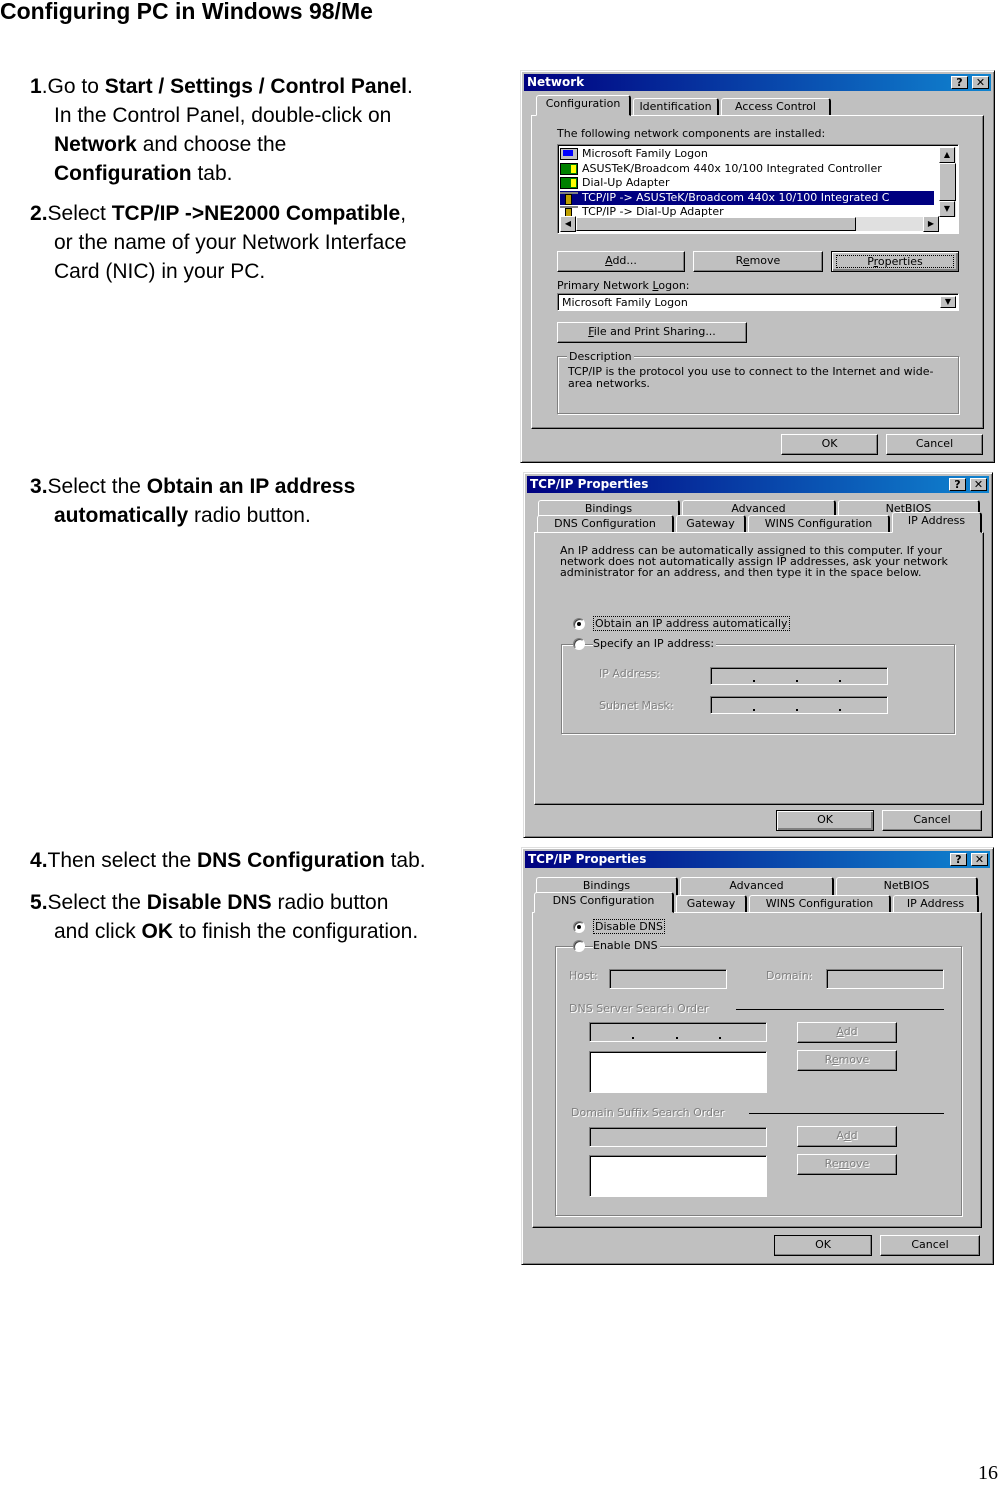 This screenshot has height=1486, width=1002. I want to click on step-text: Select, so click(79, 213).